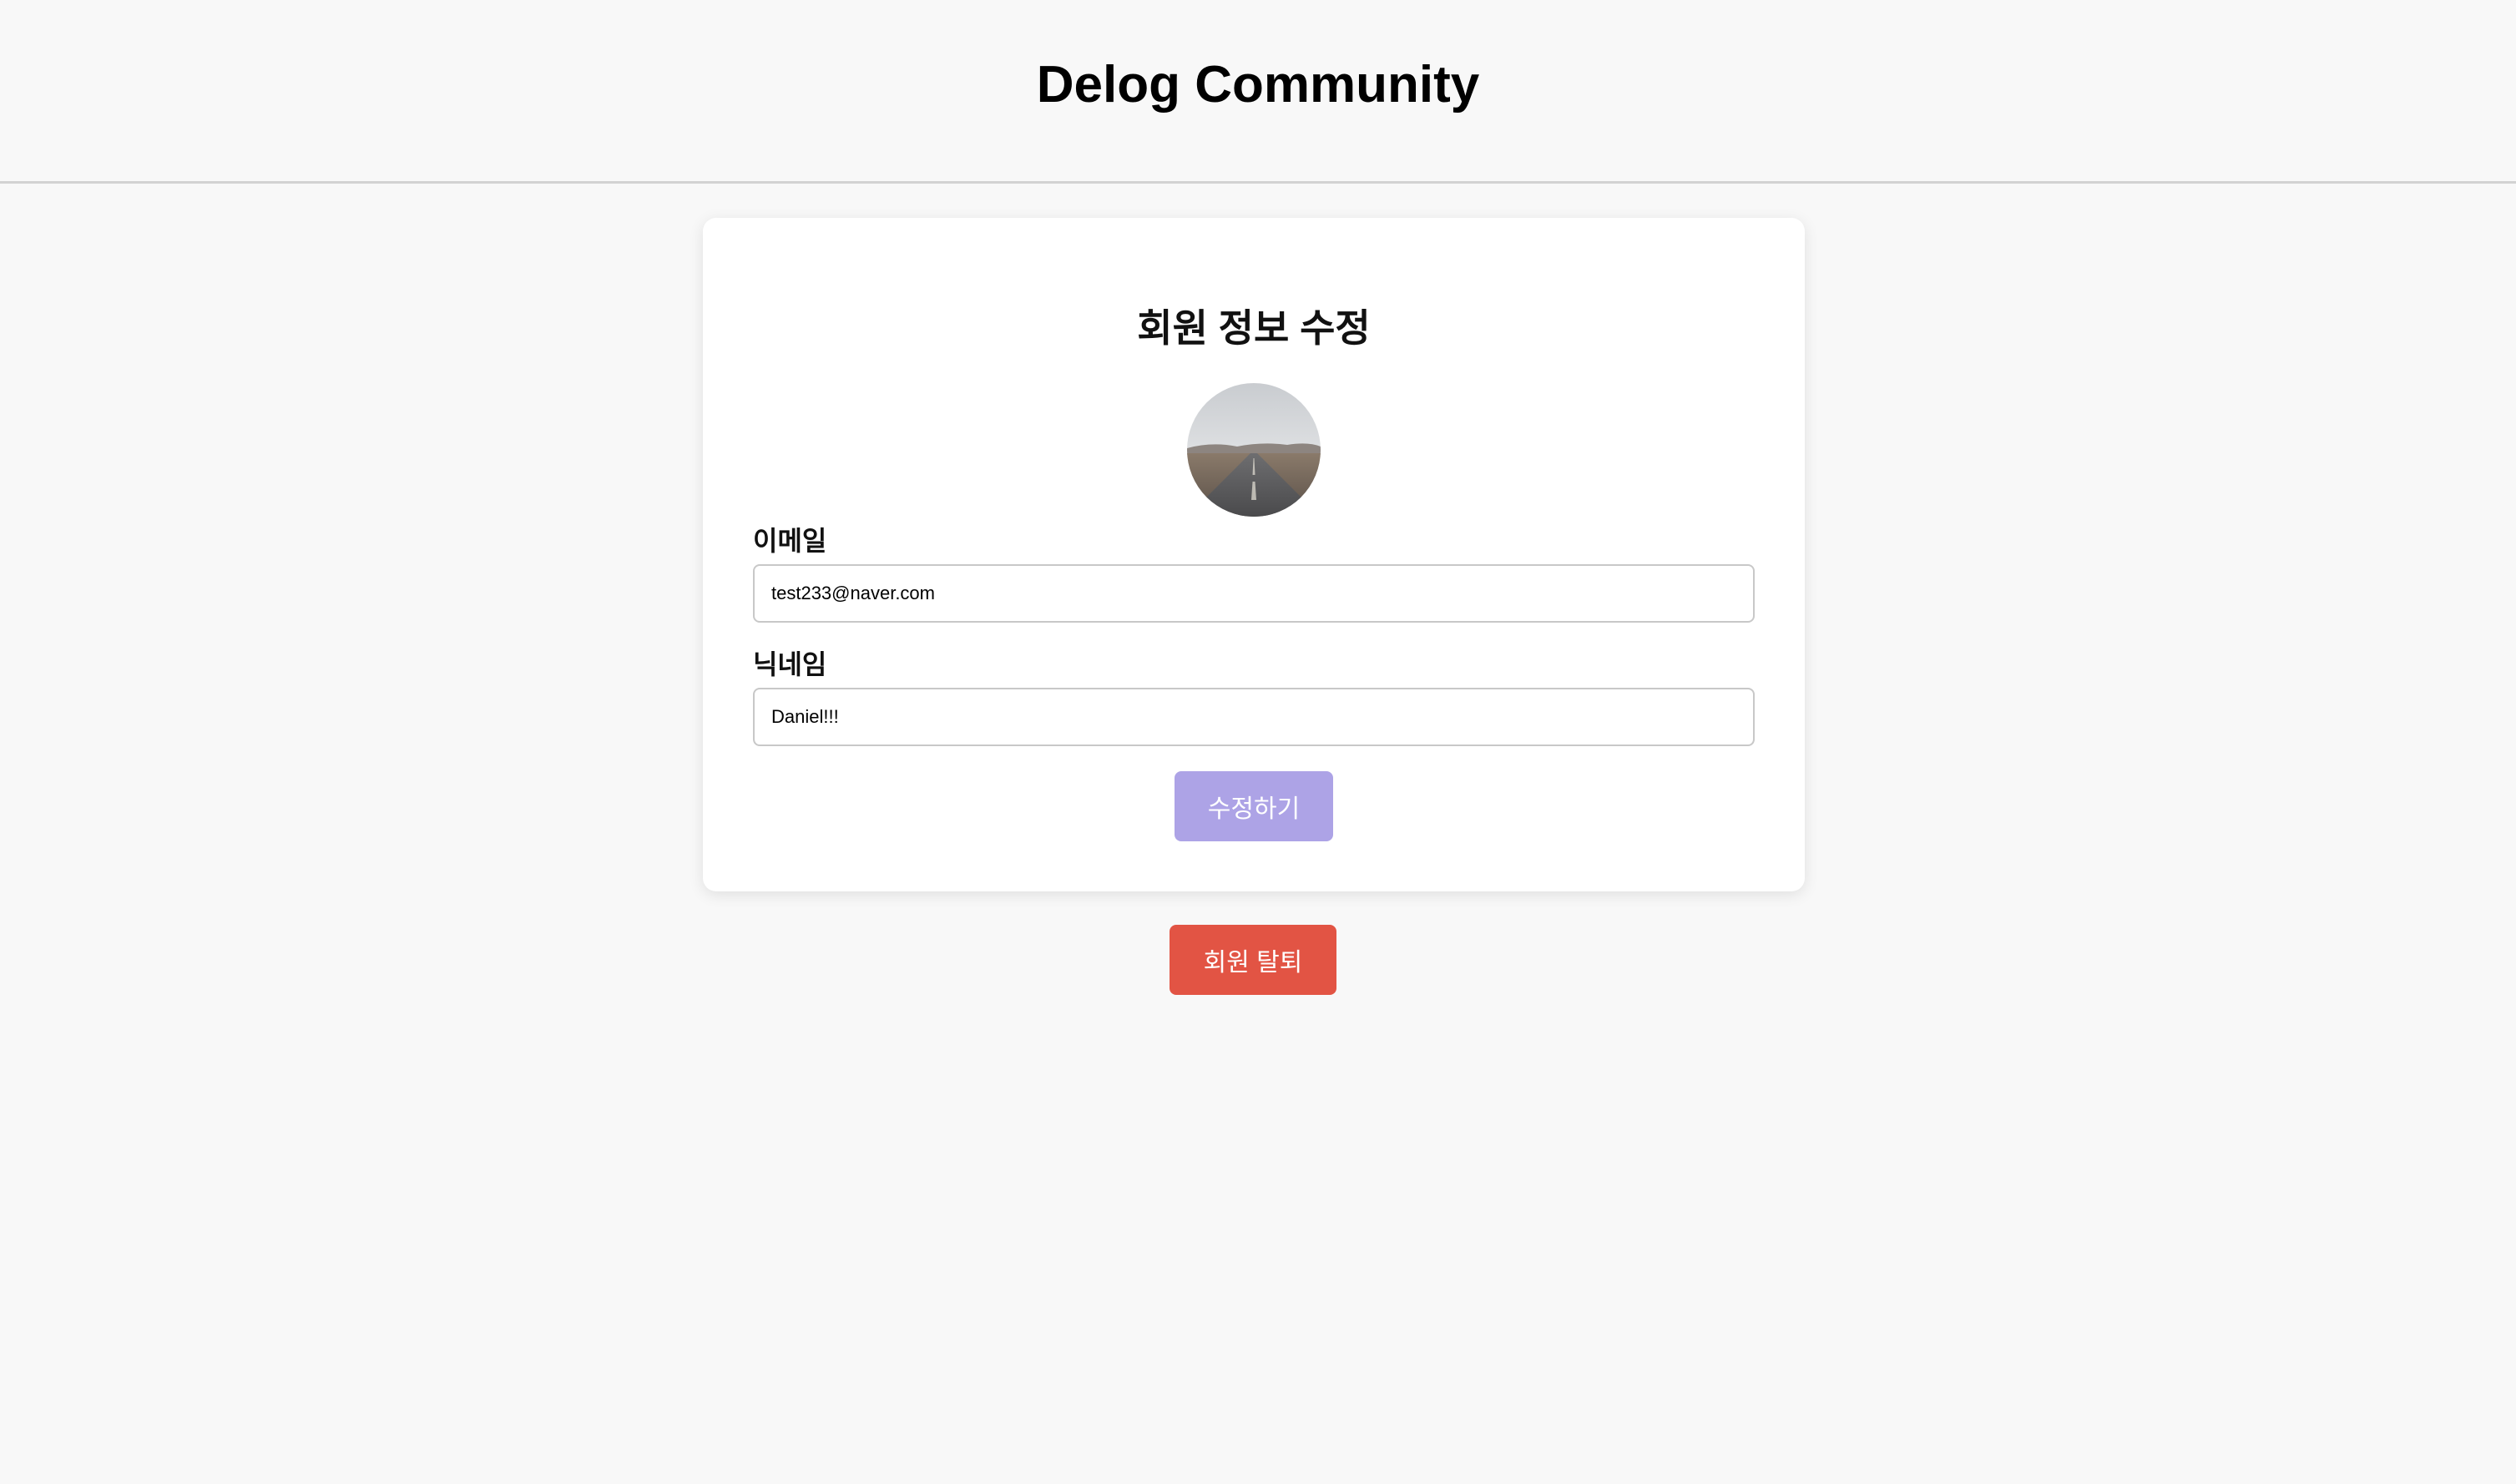  I want to click on nickname-label: 닉네임, so click(790, 664).